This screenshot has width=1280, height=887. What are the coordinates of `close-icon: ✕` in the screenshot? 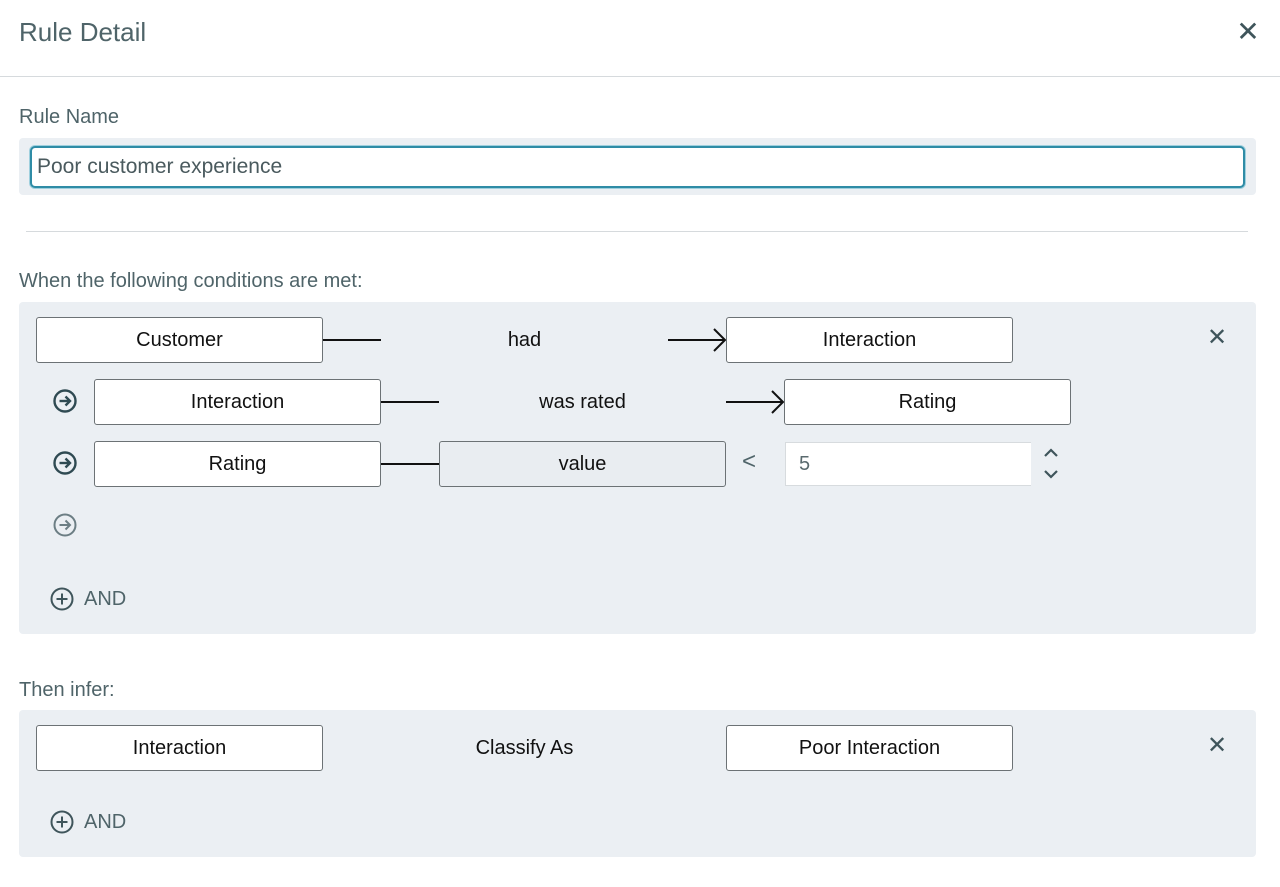 It's located at (1248, 32).